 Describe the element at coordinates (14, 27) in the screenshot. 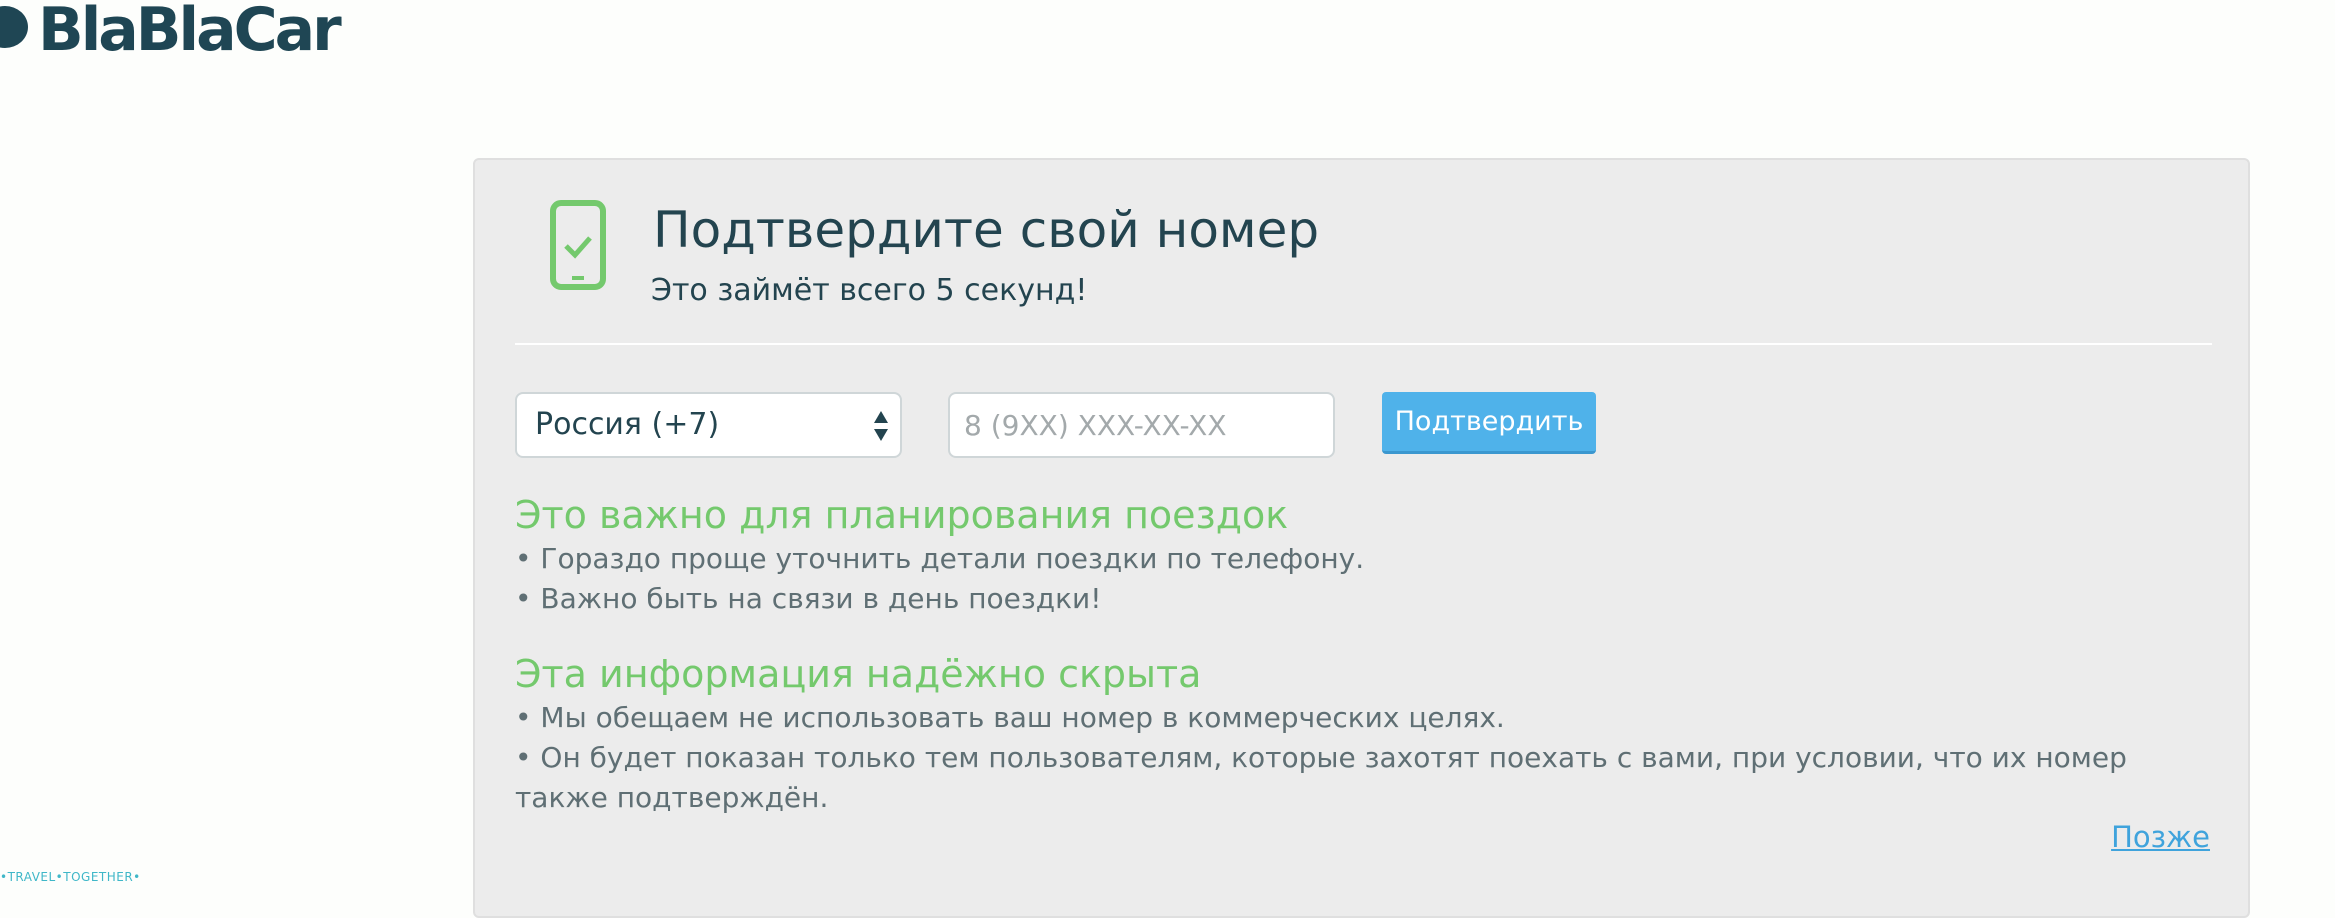

I see `logo-mark` at that location.